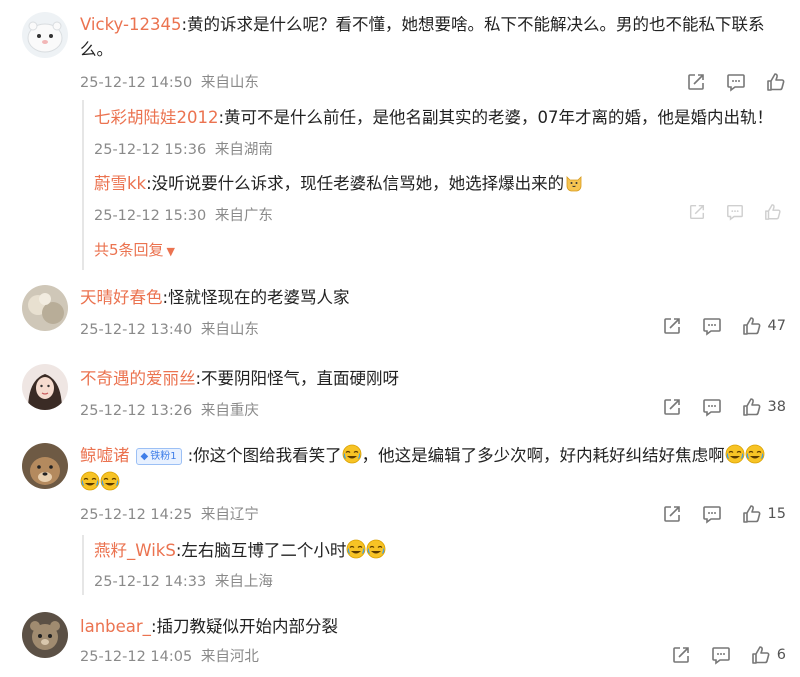  What do you see at coordinates (764, 407) in the screenshot?
I see `like-button: 38` at bounding box center [764, 407].